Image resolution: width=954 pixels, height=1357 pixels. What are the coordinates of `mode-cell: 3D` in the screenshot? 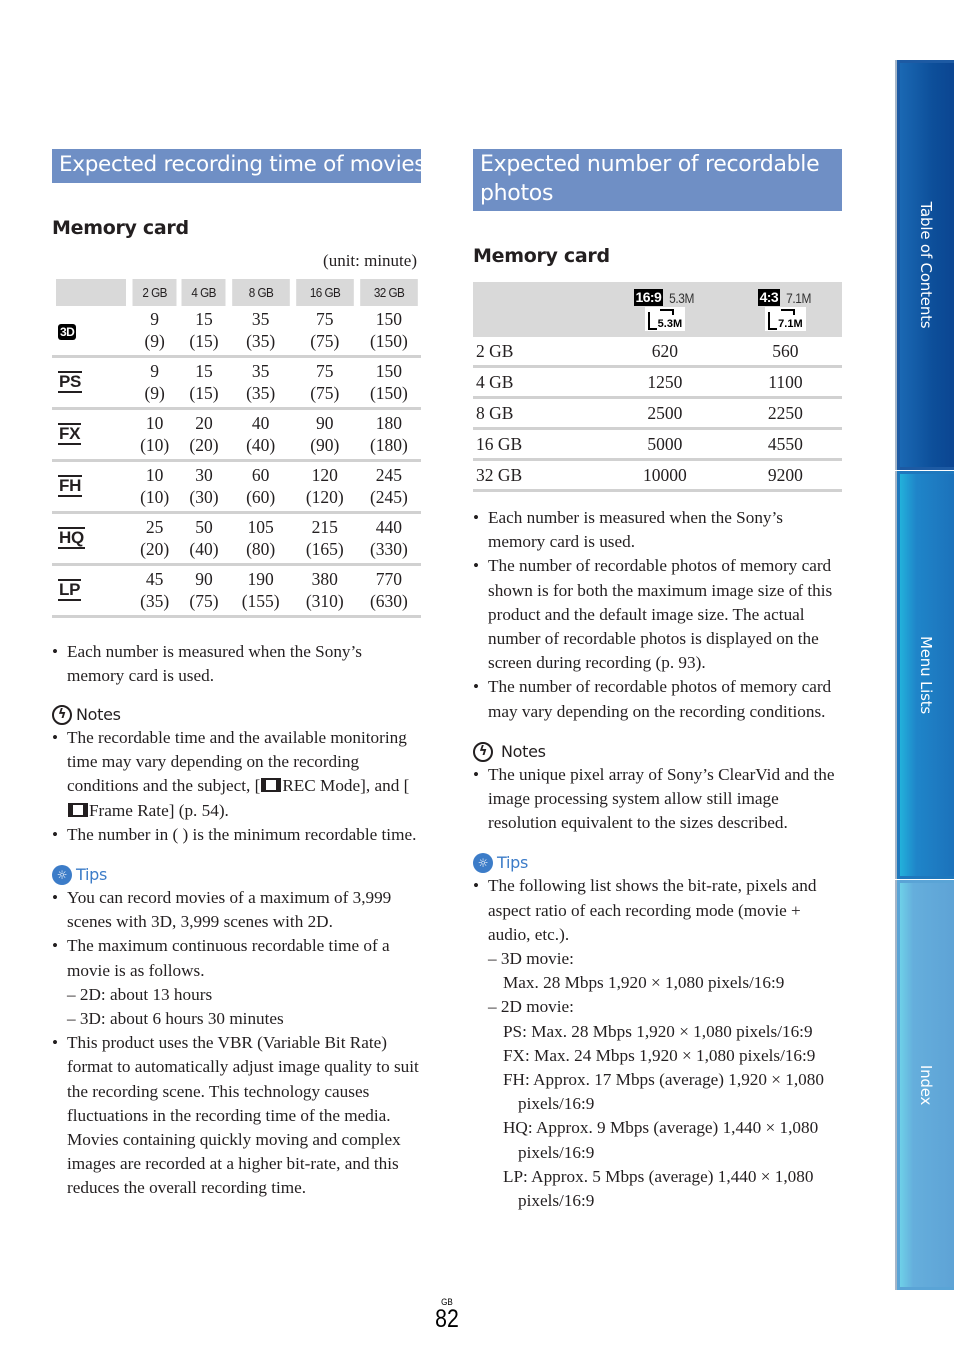 It's located at (91, 331).